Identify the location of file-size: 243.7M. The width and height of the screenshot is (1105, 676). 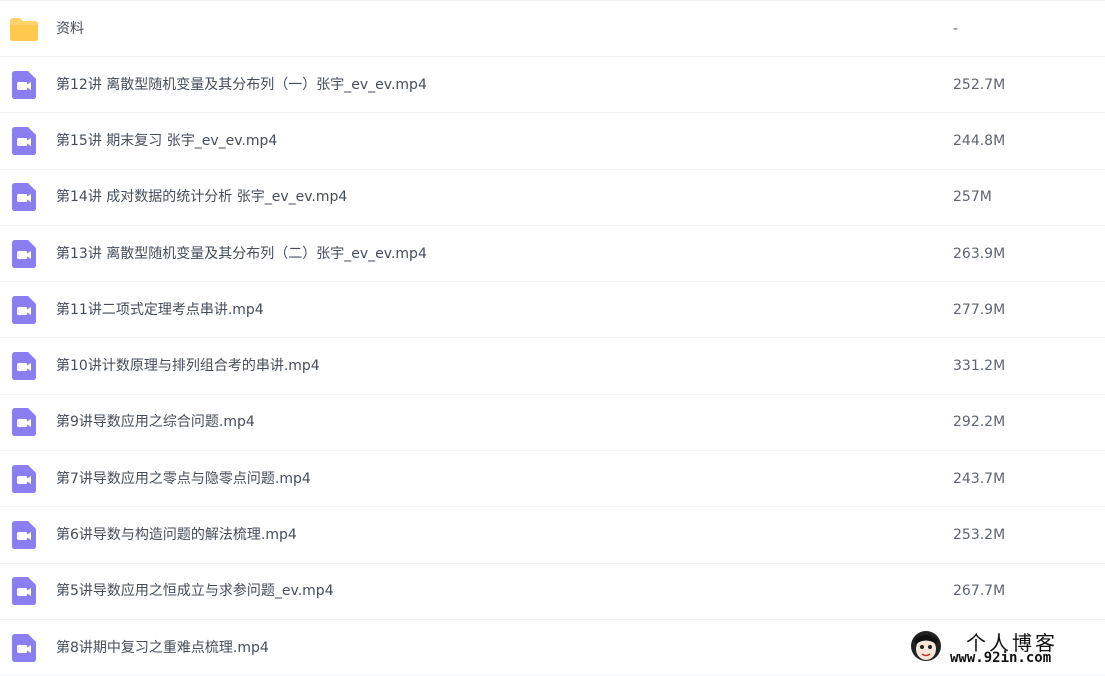
(979, 479).